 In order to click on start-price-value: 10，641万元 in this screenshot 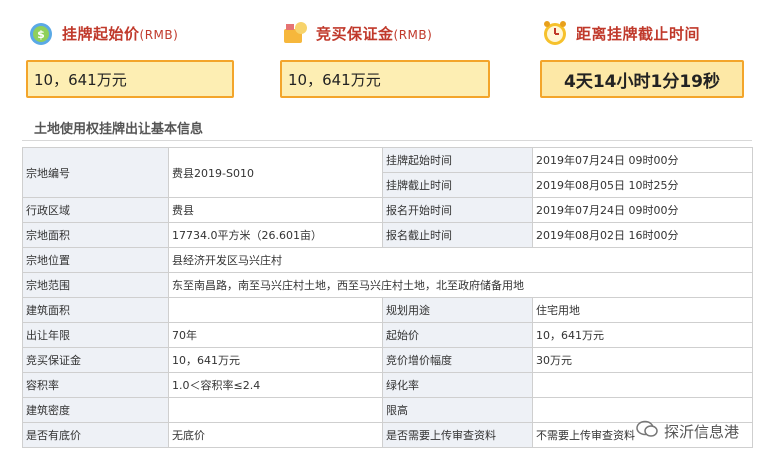, I will do `click(130, 79)`.